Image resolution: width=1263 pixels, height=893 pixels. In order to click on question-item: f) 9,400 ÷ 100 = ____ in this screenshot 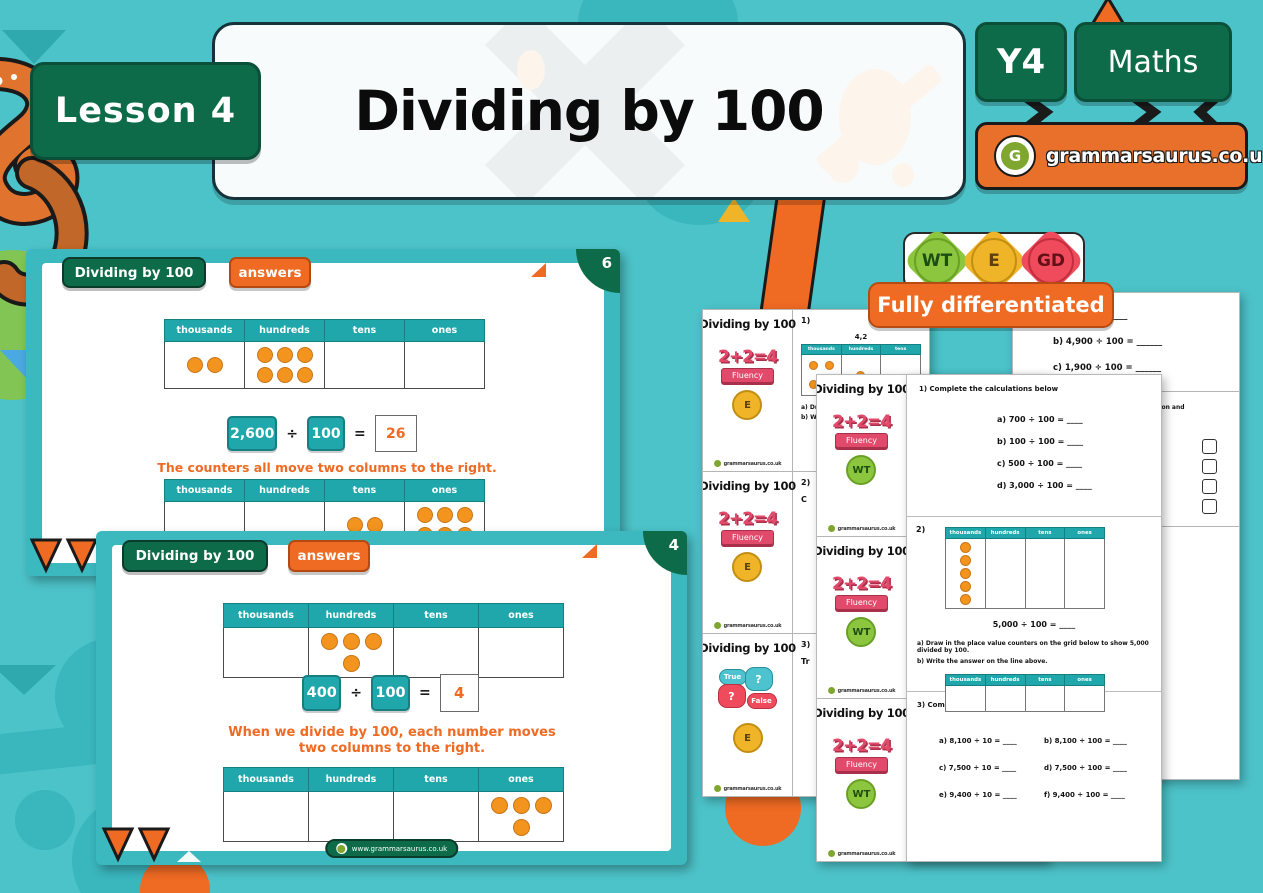, I will do `click(1084, 795)`.